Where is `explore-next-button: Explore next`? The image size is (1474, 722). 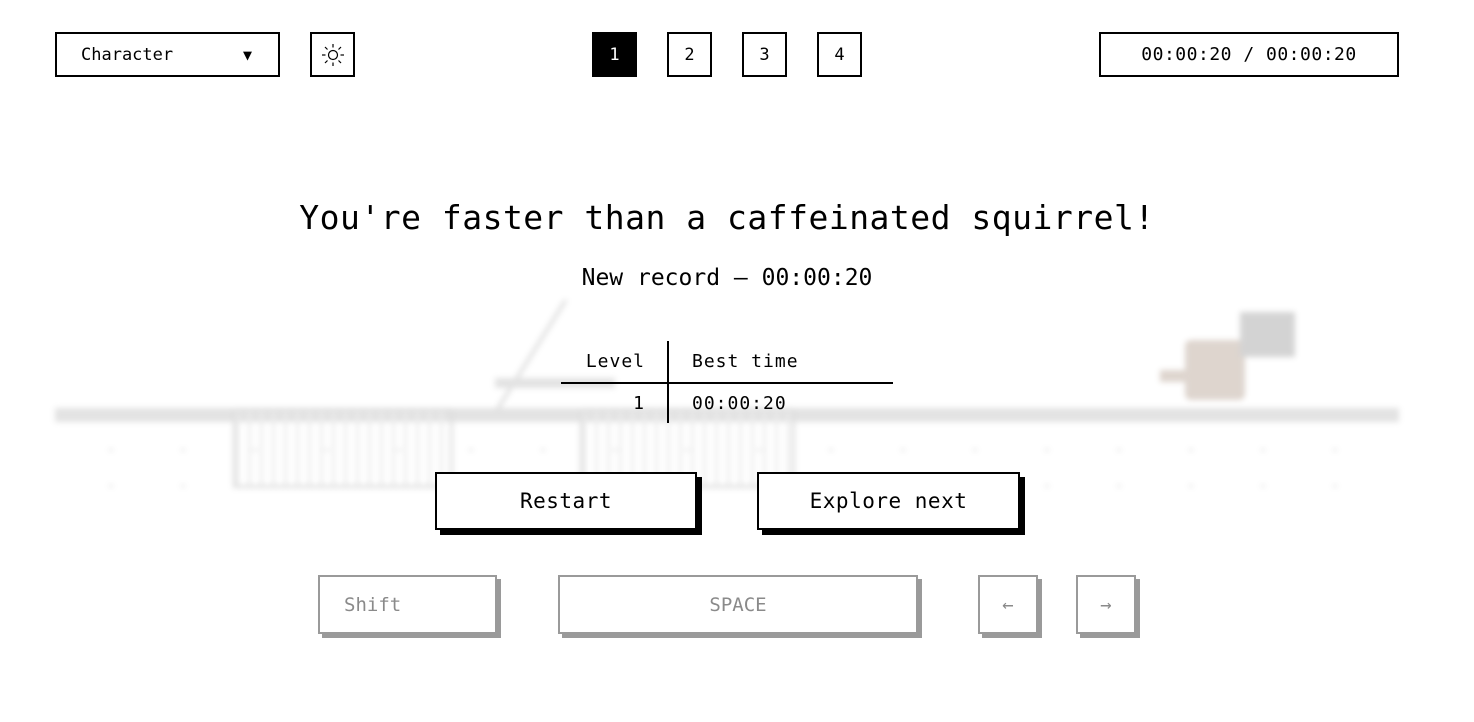
explore-next-button: Explore next is located at coordinates (888, 501).